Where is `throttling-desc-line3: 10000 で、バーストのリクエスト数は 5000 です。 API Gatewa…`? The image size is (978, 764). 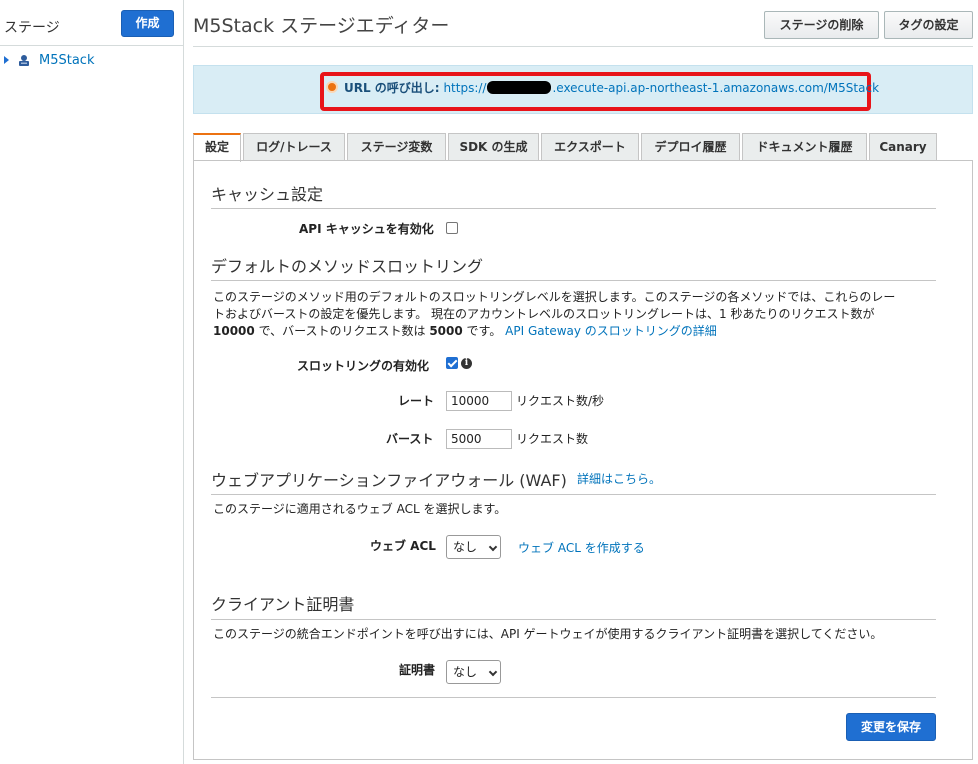 throttling-desc-line3: 10000 で、バーストのリクエスト数は 5000 です。 API Gatewa… is located at coordinates (465, 331).